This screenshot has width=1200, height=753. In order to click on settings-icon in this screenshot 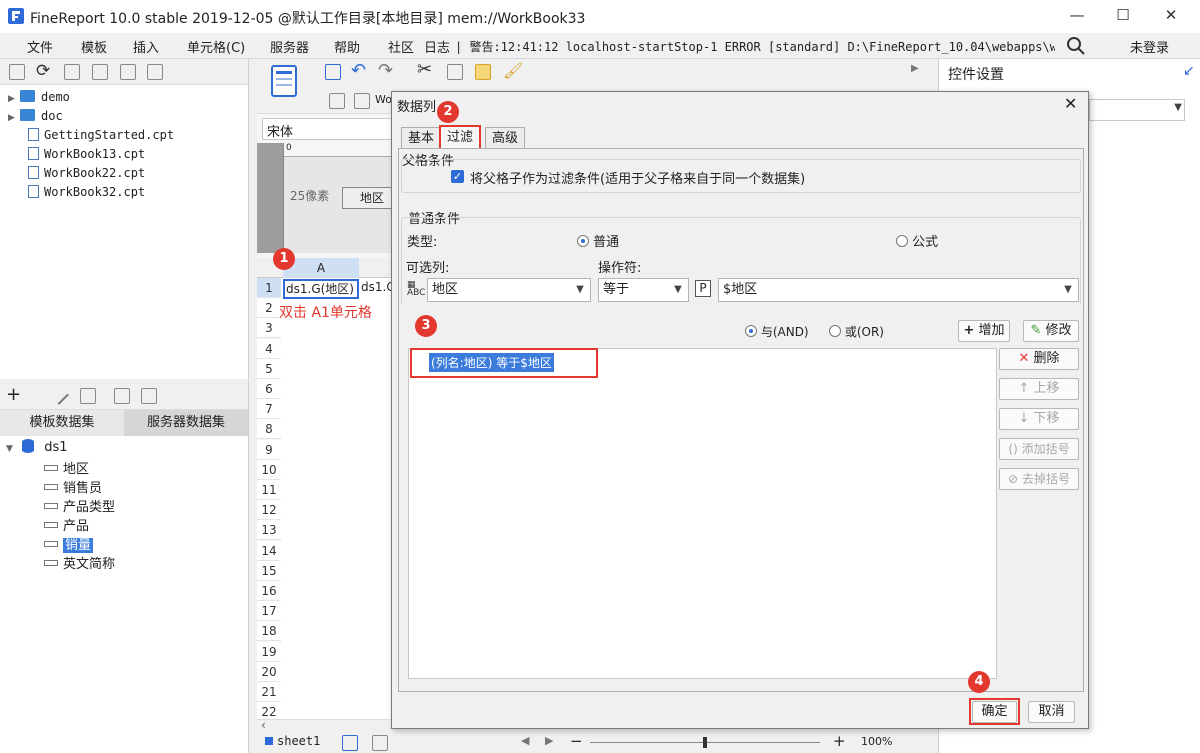, I will do `click(100, 72)`.